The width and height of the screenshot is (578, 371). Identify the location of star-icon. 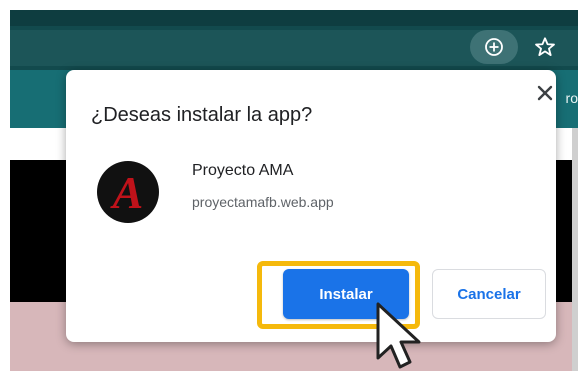
(545, 46).